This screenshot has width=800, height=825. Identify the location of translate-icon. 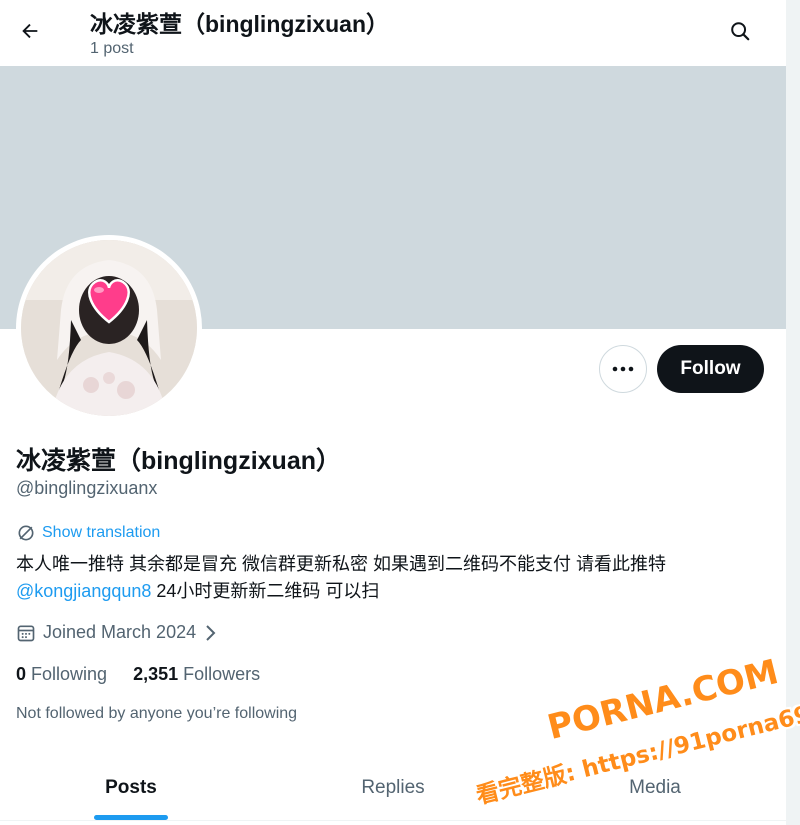
(26, 533).